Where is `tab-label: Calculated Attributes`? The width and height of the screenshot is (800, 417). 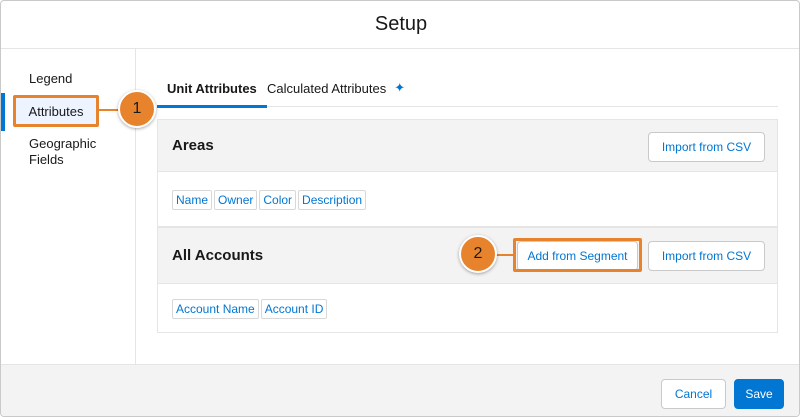
tab-label: Calculated Attributes is located at coordinates (327, 88).